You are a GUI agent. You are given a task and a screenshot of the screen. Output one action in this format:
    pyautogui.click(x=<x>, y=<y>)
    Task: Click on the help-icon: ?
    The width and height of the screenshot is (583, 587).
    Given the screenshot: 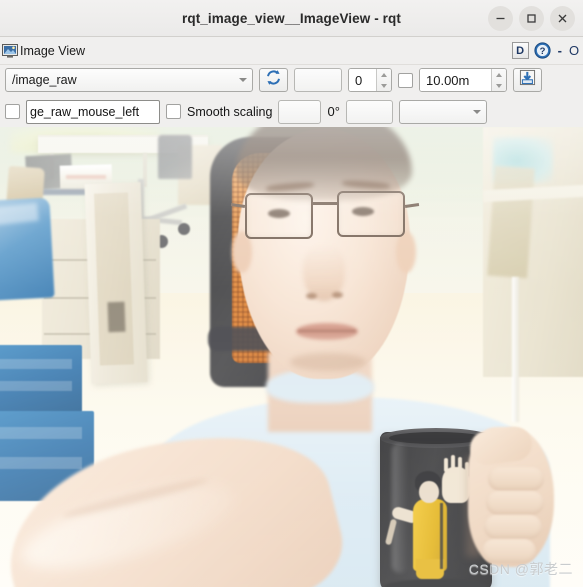 What is the action you would take?
    pyautogui.click(x=542, y=50)
    